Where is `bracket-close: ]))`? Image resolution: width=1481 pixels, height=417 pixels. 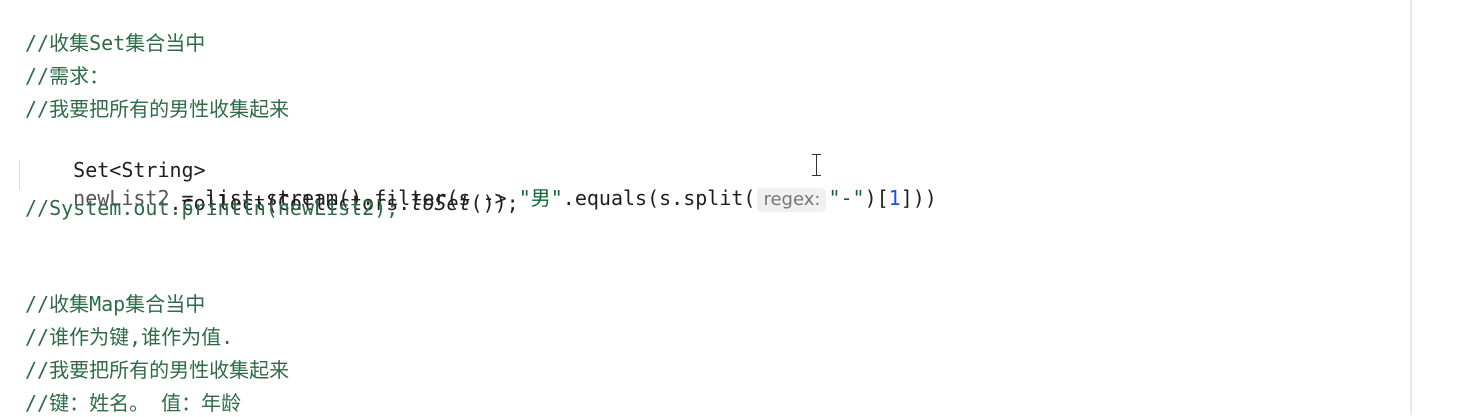
bracket-close: ])) is located at coordinates (918, 198).